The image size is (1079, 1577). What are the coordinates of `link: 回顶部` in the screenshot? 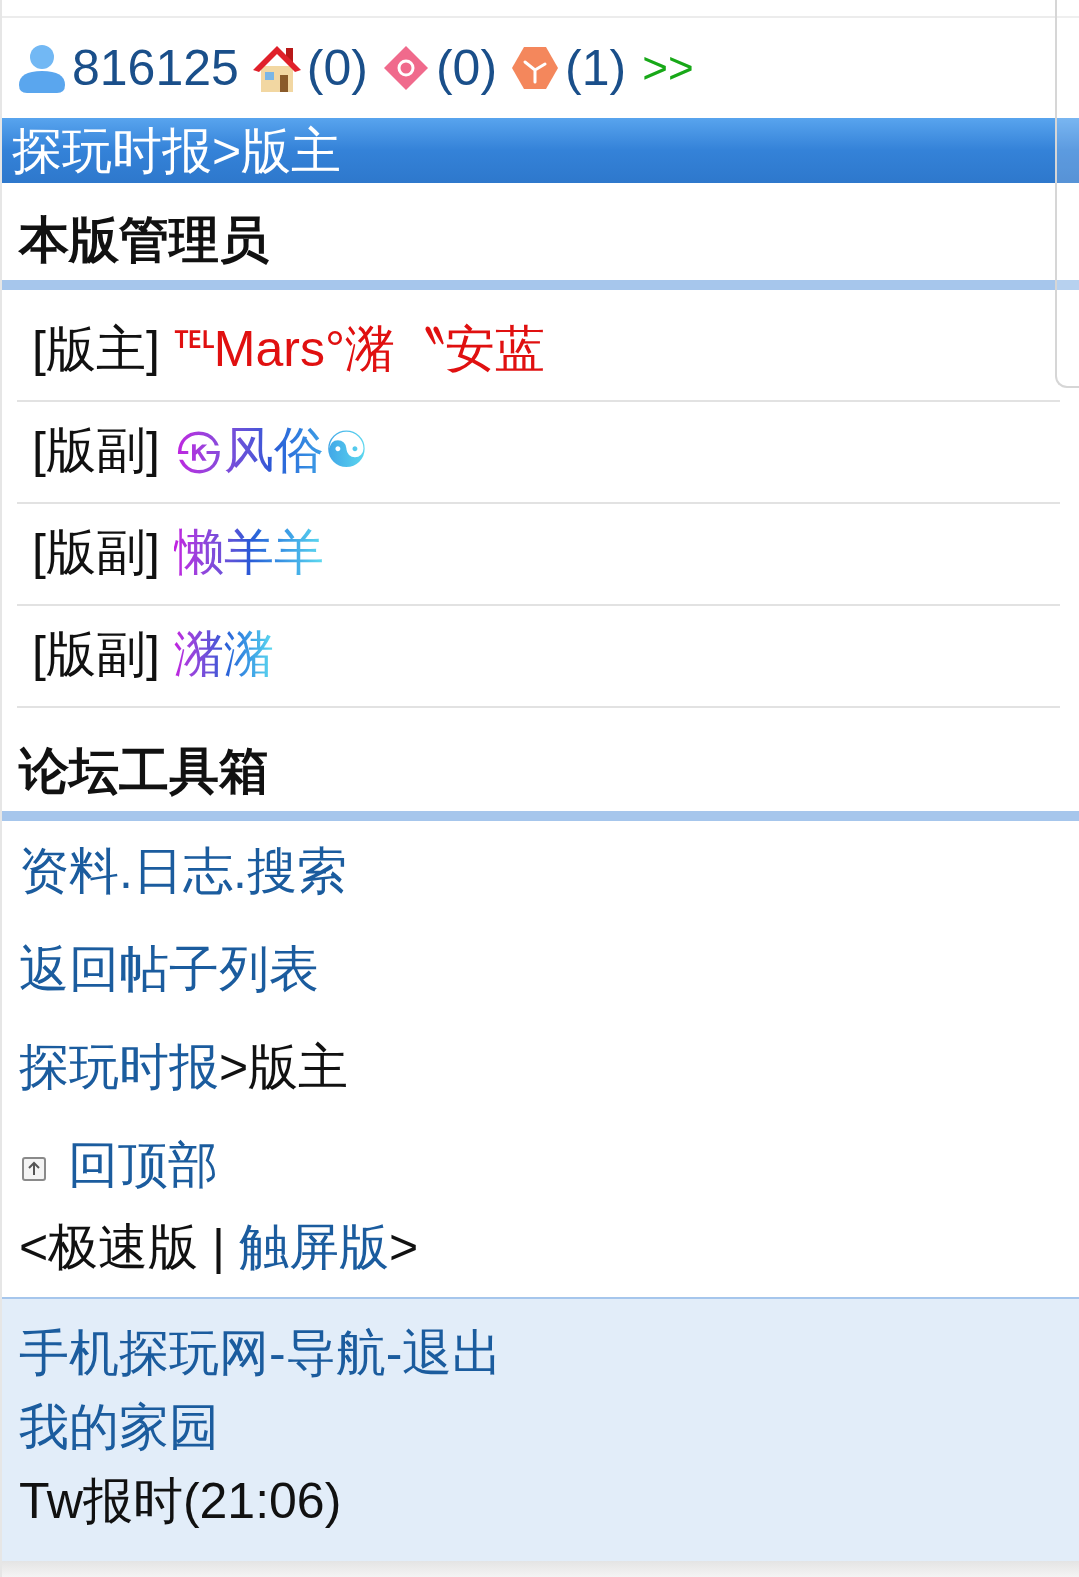 It's located at (143, 1165).